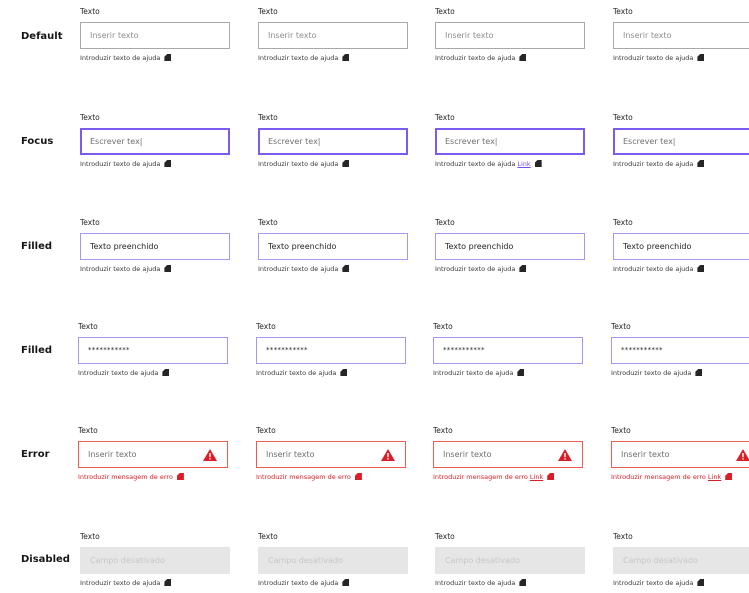 Image resolution: width=749 pixels, height=593 pixels. Describe the element at coordinates (37, 350) in the screenshot. I see `row-label-filled-password: Filled` at that location.